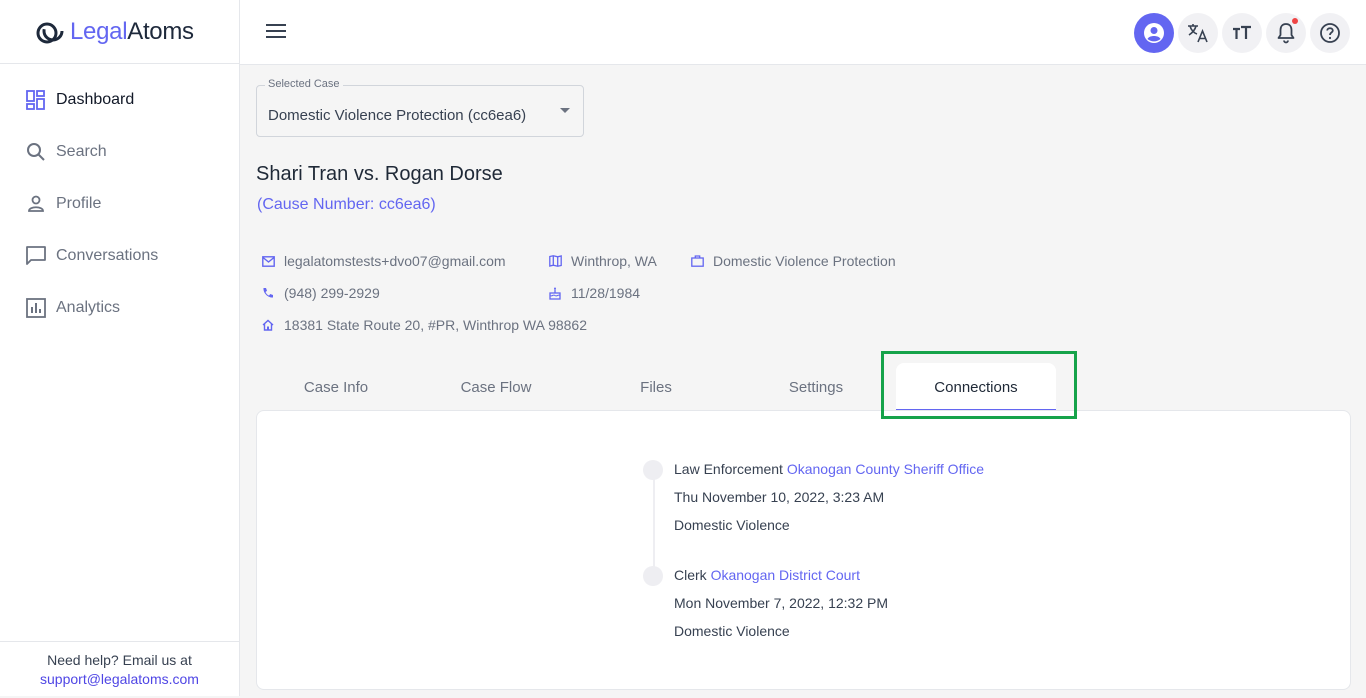  Describe the element at coordinates (268, 325) in the screenshot. I see `home-icon` at that location.